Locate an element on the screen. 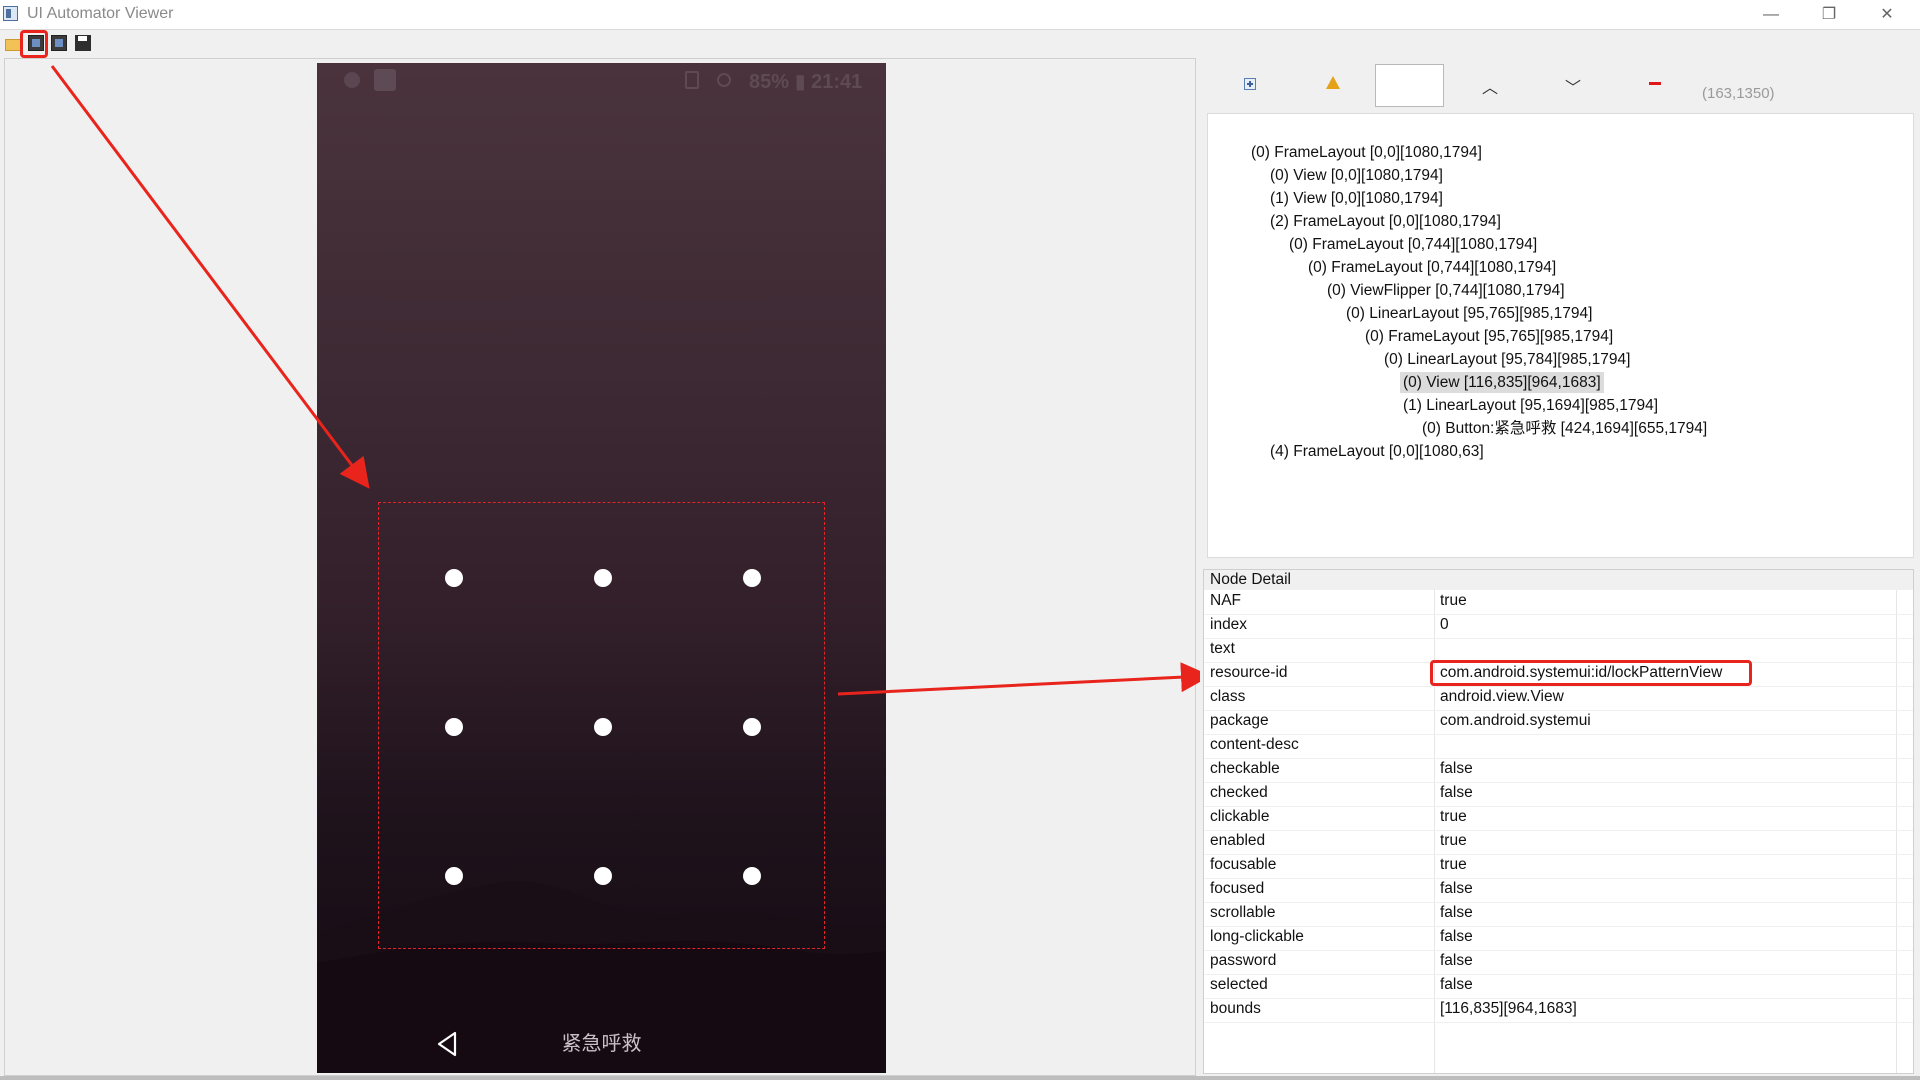  tree-node: (1) View [0,0][1080,1794] is located at coordinates (1356, 198).